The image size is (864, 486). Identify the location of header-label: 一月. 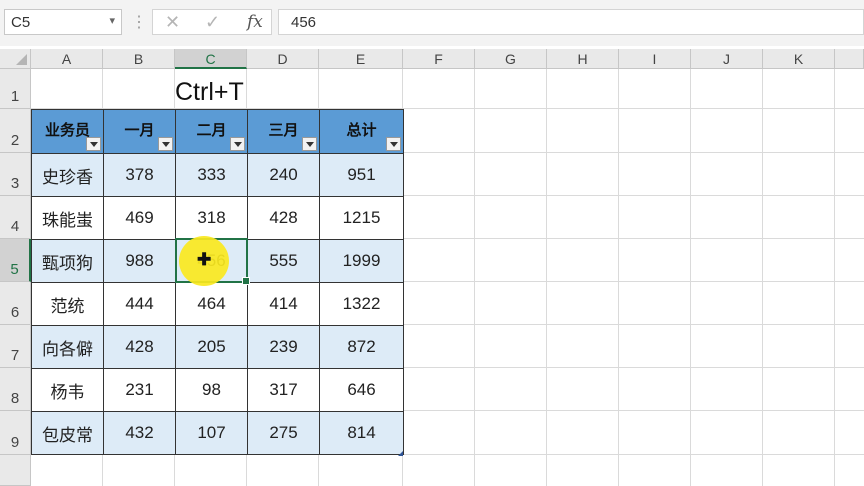
(139, 130).